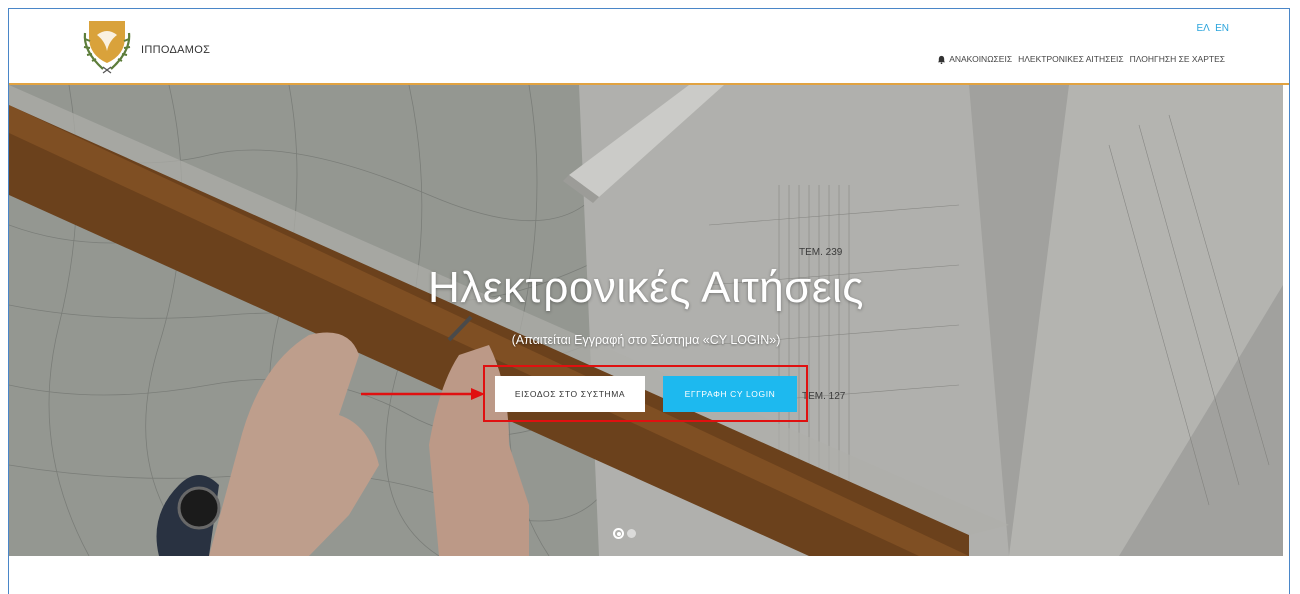 This screenshot has height=594, width=1300. I want to click on register-cy-login-button: ΕΓΓΡΑΦΗ CY LOGIN, so click(730, 394).